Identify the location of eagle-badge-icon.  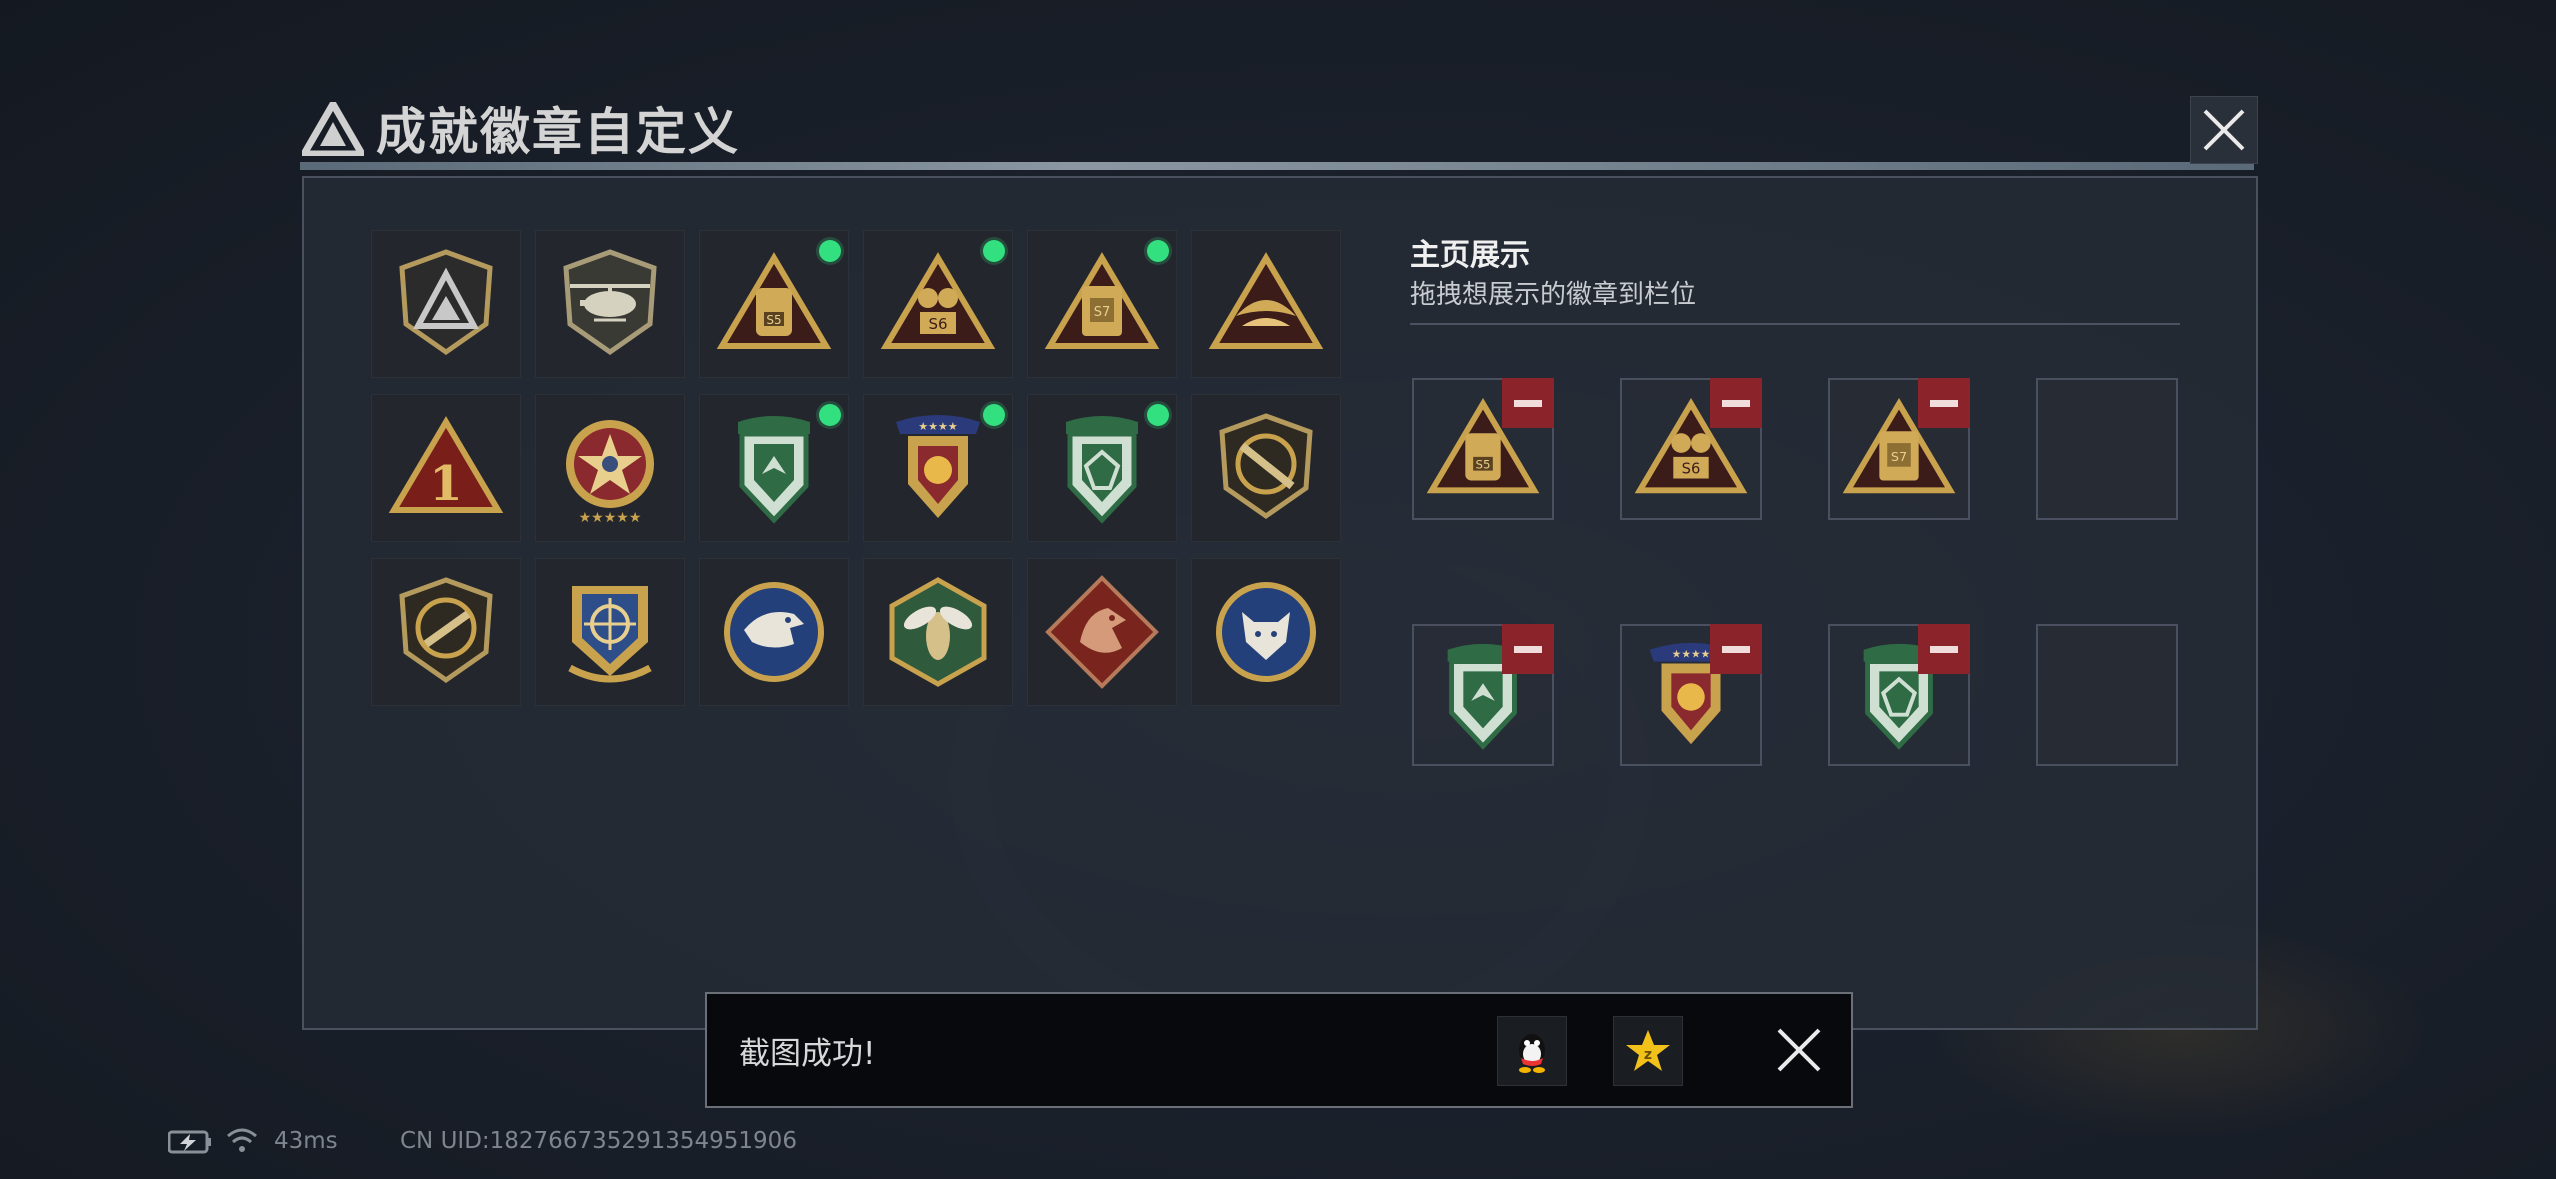
(774, 632).